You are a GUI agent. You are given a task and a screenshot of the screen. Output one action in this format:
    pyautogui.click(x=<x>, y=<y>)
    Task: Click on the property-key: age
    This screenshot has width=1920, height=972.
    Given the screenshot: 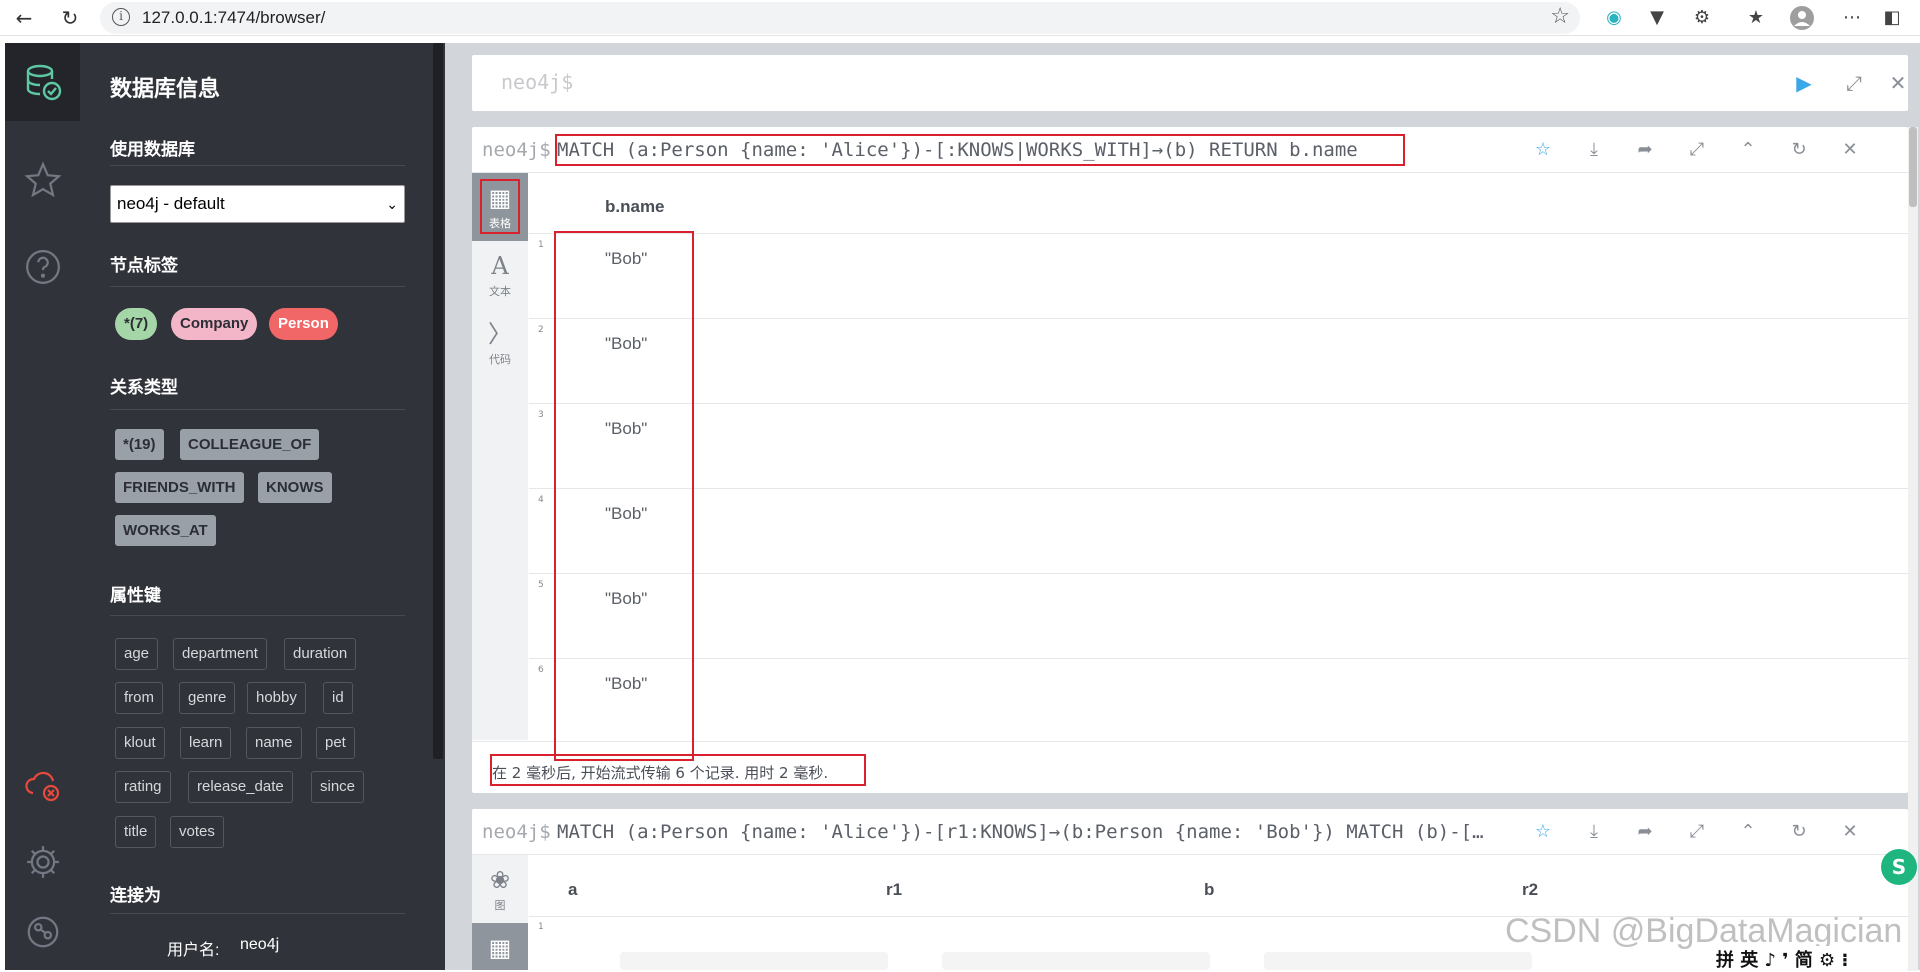 What is the action you would take?
    pyautogui.click(x=137, y=654)
    